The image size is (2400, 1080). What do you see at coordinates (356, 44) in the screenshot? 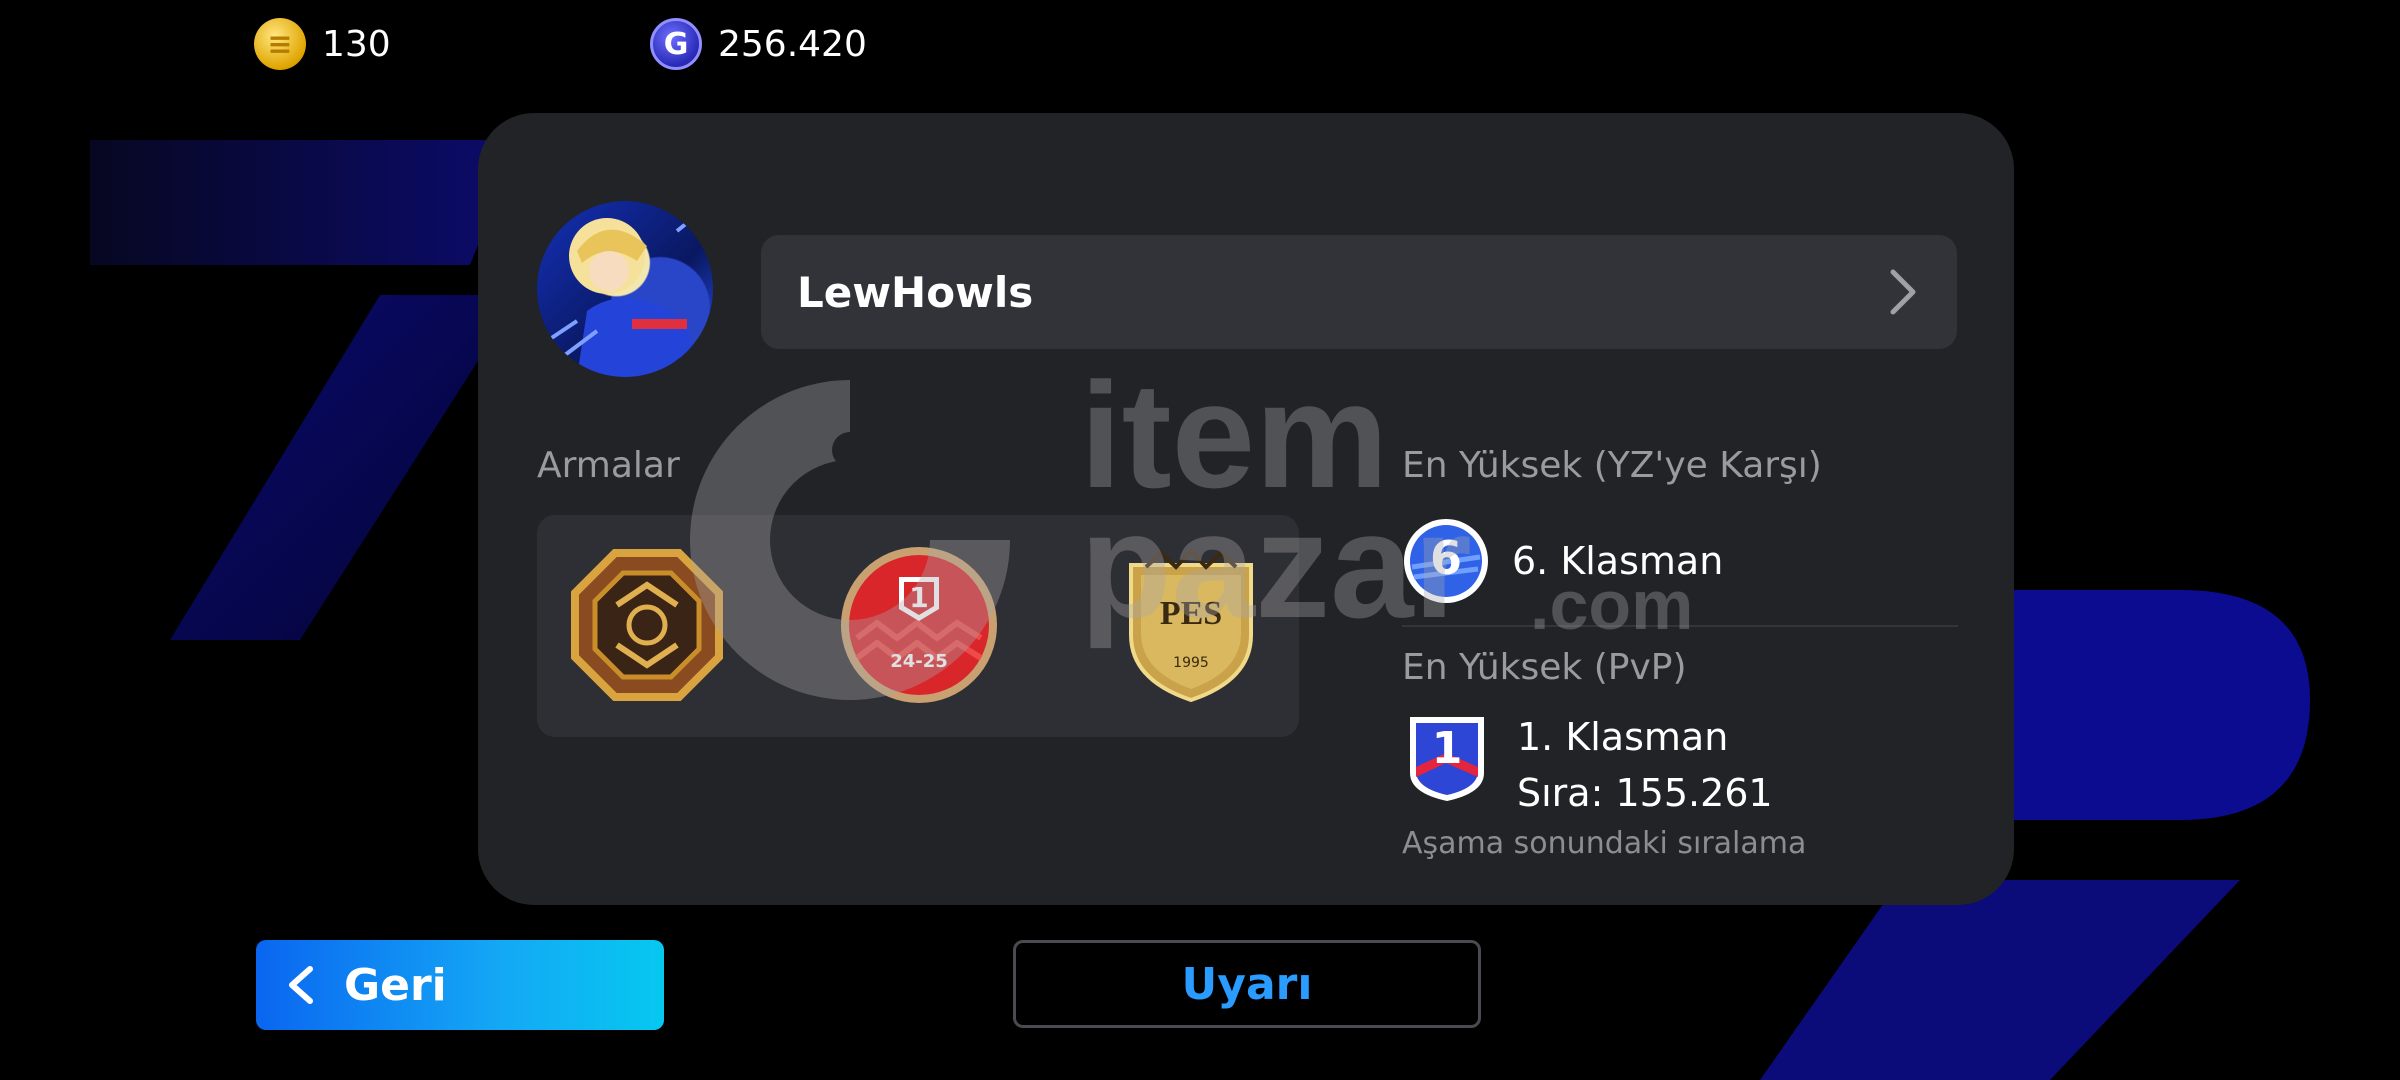
I see `coin-value: 130` at bounding box center [356, 44].